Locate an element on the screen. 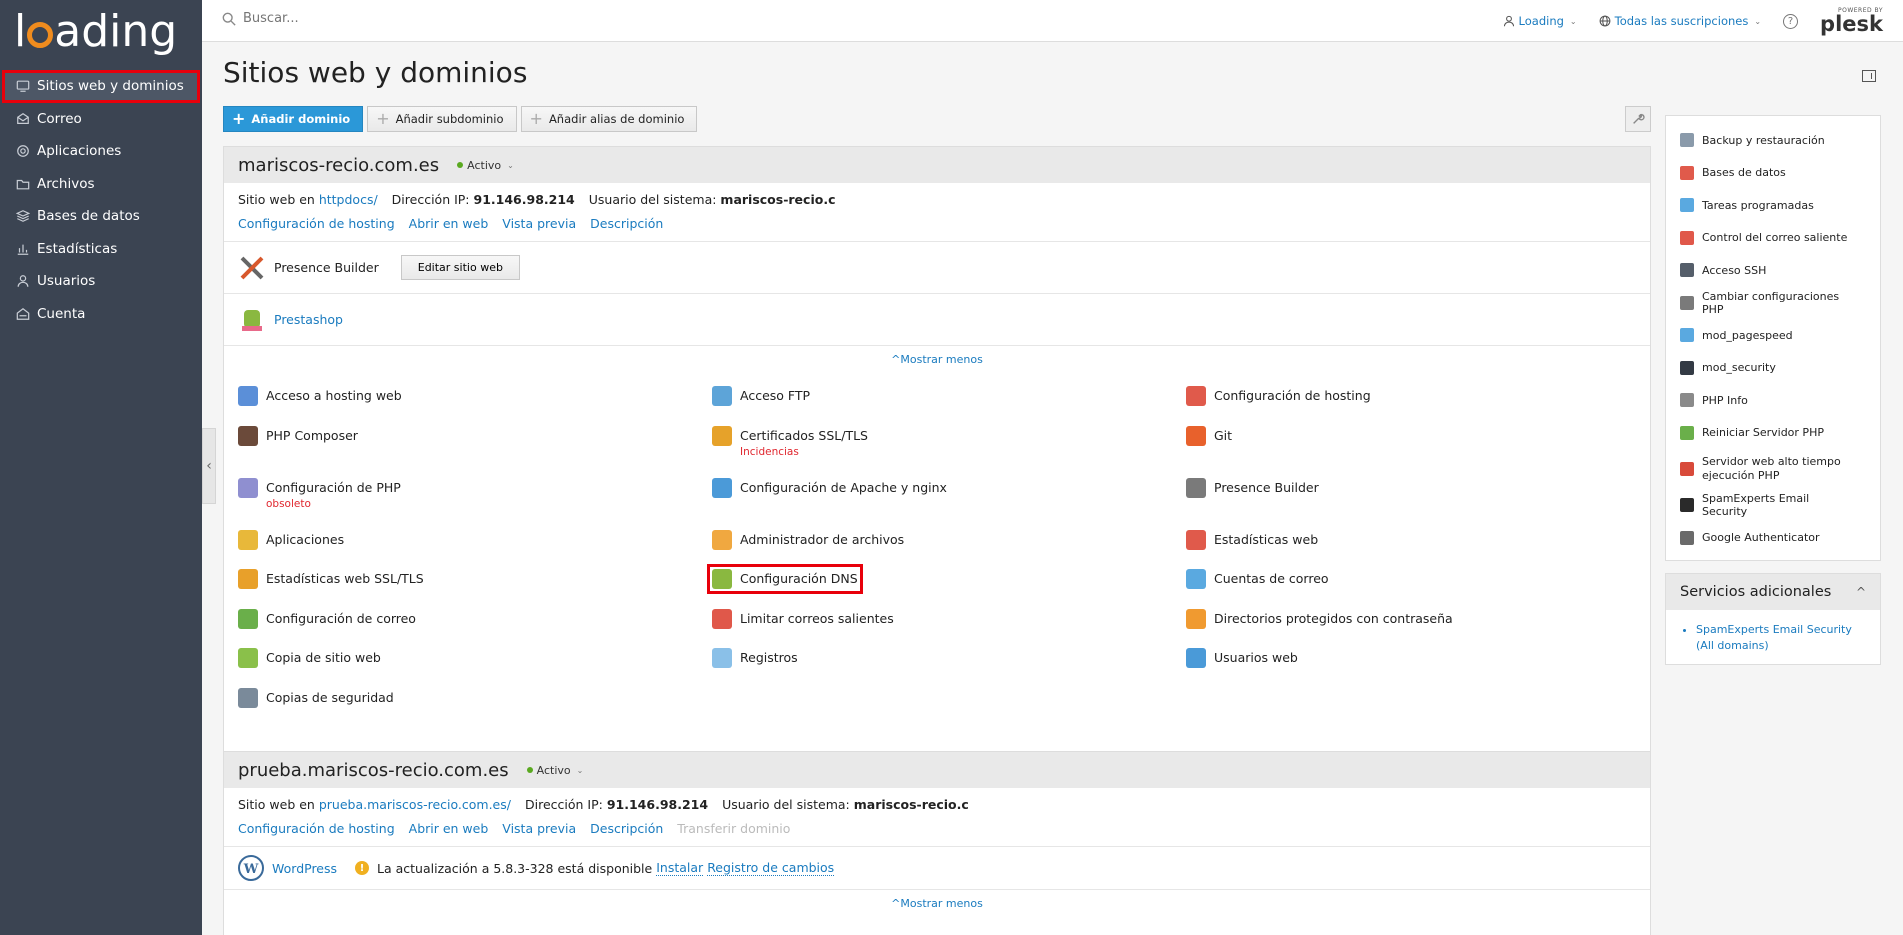 The height and width of the screenshot is (935, 1903). domain-header: prueba.mariscos-recio.com.es Activo ⌄ is located at coordinates (937, 770).